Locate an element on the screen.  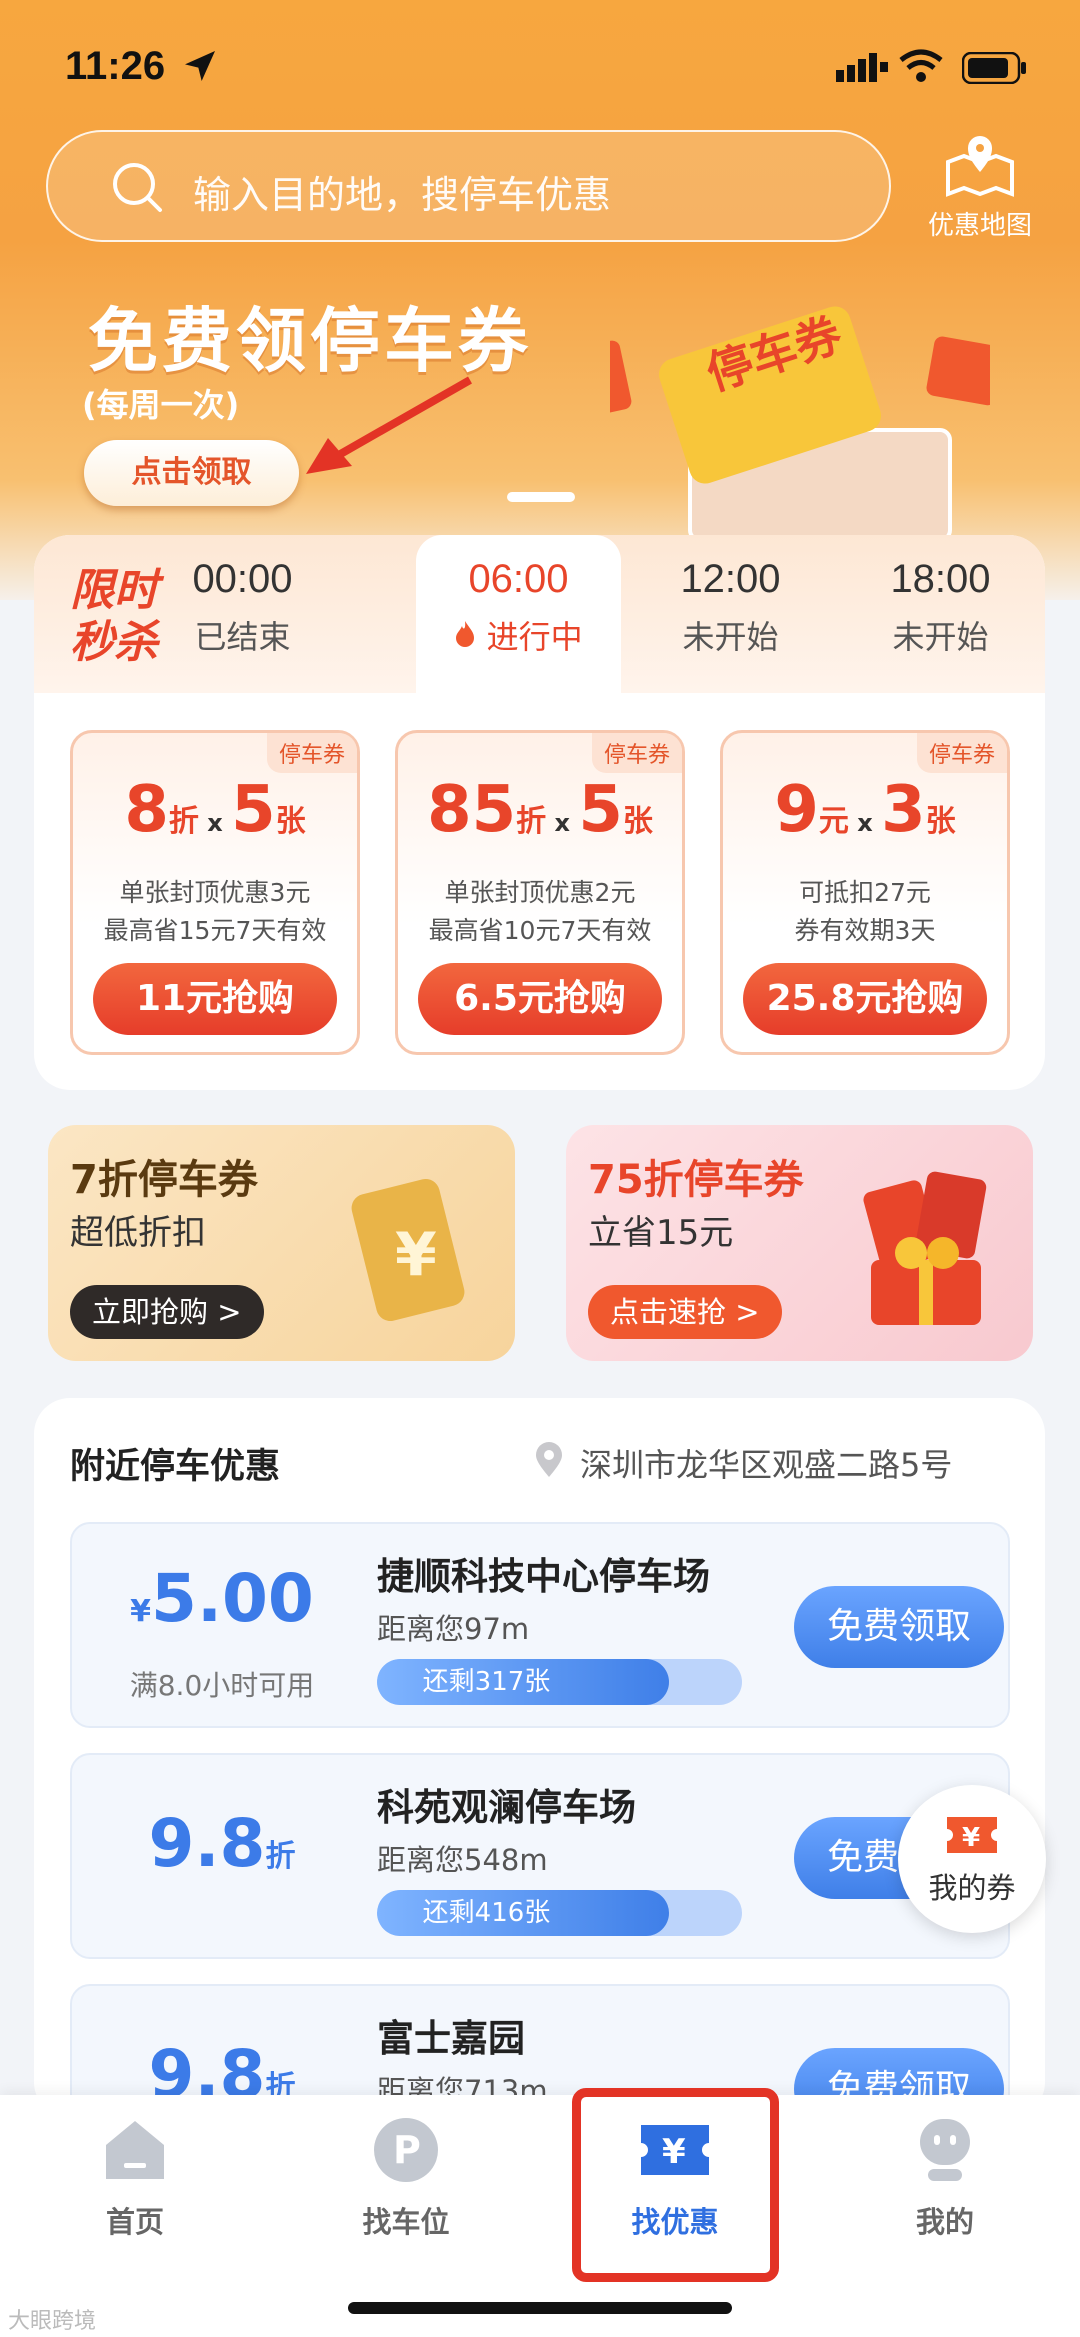
flash-coupon-card: 停车券 9元 x 3张 可抵扣27元 券有效期3天 25.8元抢购 is located at coordinates (865, 892).